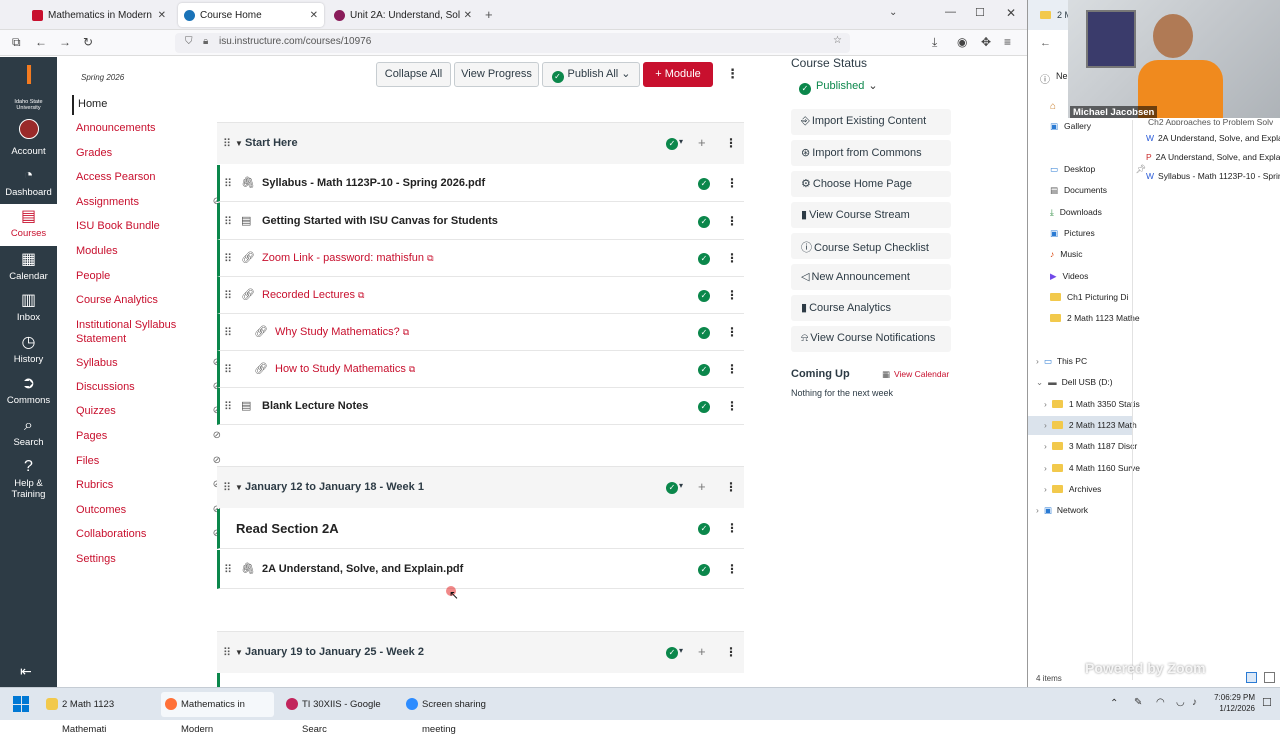  What do you see at coordinates (403, 15) in the screenshot?
I see `tab-unit-2a: Unit 2A: Understand, Solve, and ✕` at bounding box center [403, 15].